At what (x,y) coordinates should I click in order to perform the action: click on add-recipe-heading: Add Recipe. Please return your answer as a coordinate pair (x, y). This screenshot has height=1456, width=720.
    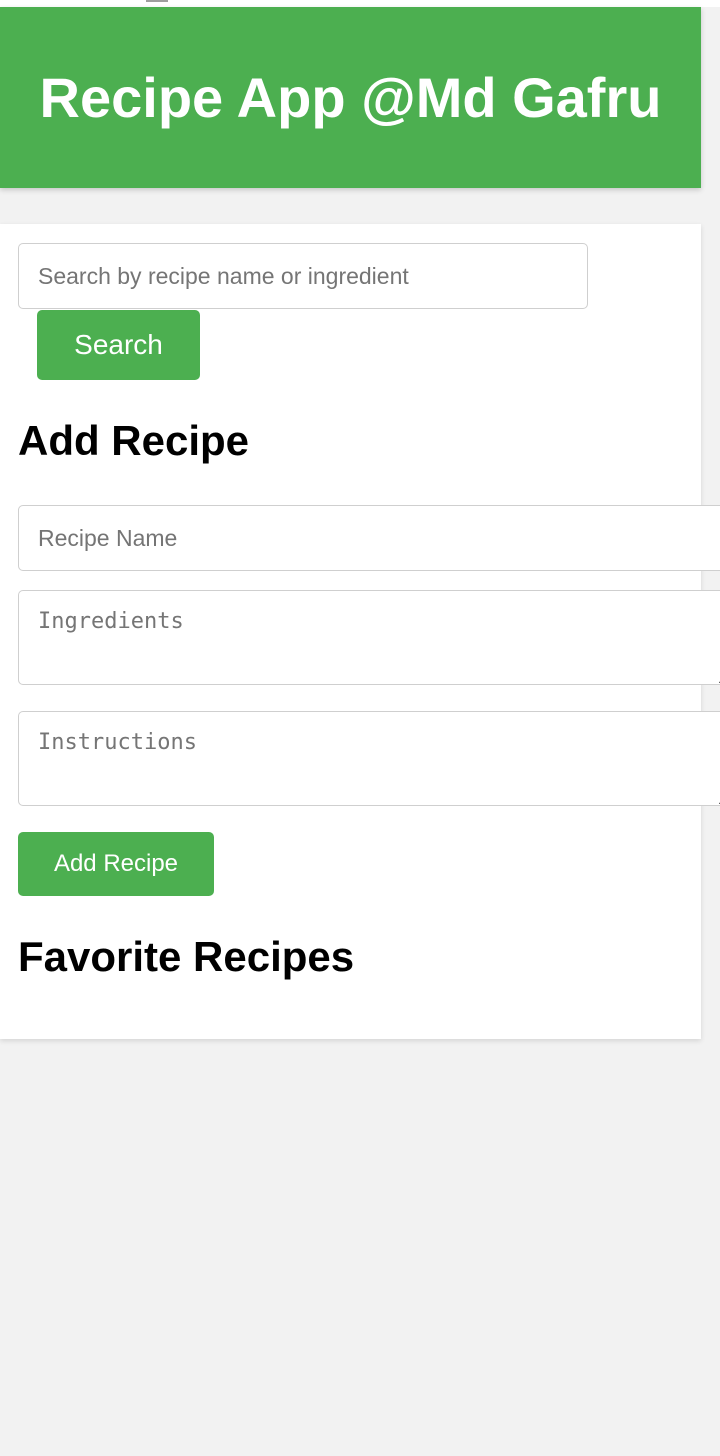
    Looking at the image, I should click on (134, 440).